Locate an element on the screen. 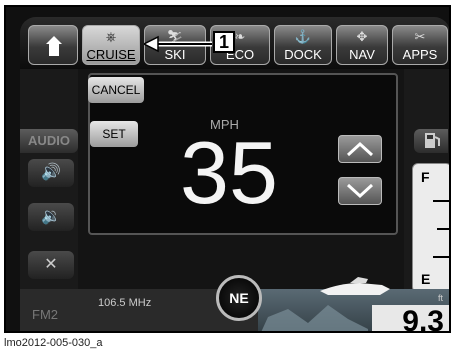 The image size is (455, 354). chevron-down-icon is located at coordinates (360, 191).